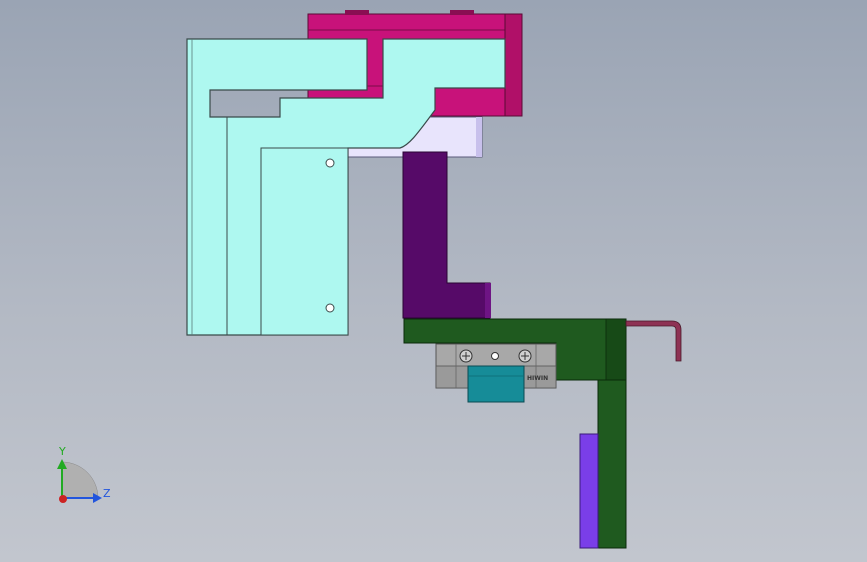  Describe the element at coordinates (107, 493) in the screenshot. I see `z-axis-label: Z` at that location.